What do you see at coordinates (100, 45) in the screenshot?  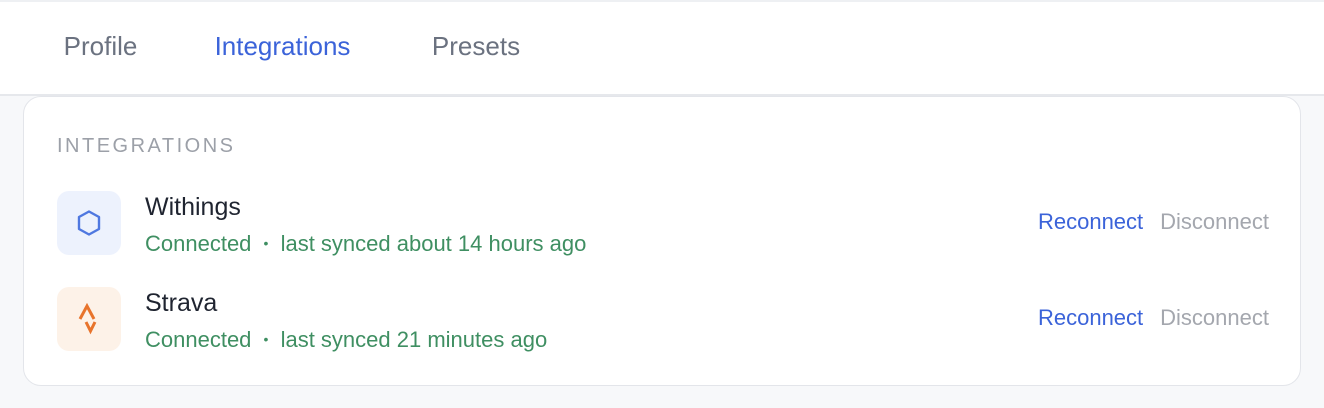 I see `tab-profile-label: Profile` at bounding box center [100, 45].